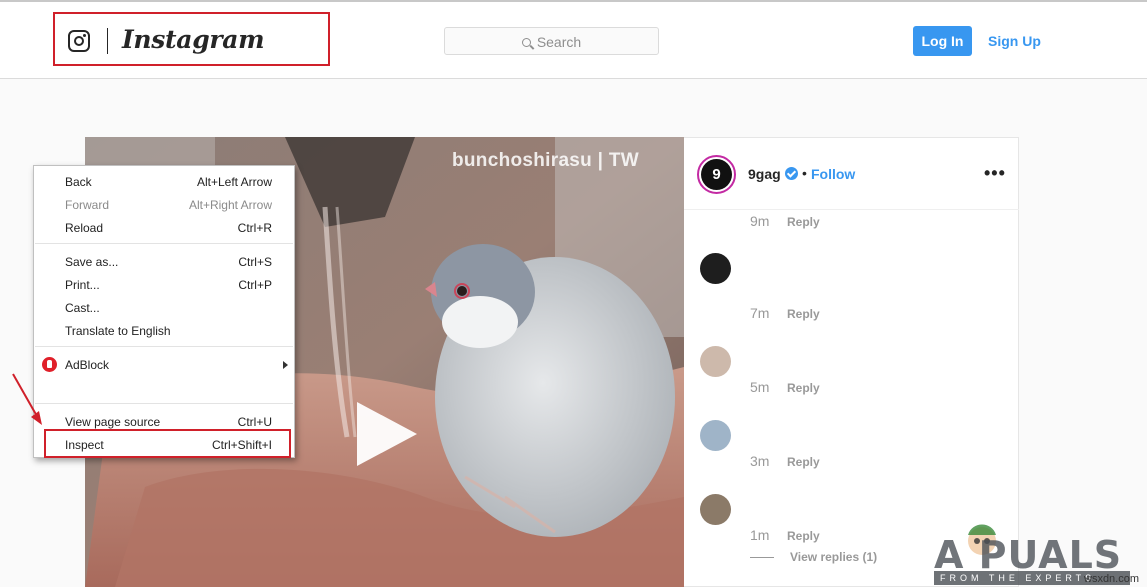  Describe the element at coordinates (164, 262) in the screenshot. I see `context-menu-item-save-as: Save as... Ctrl+S` at that location.